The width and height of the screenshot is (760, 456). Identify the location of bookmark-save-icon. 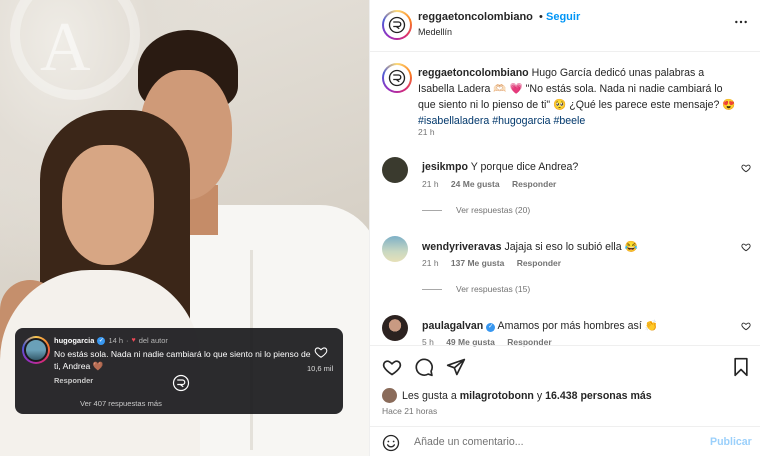
(741, 367).